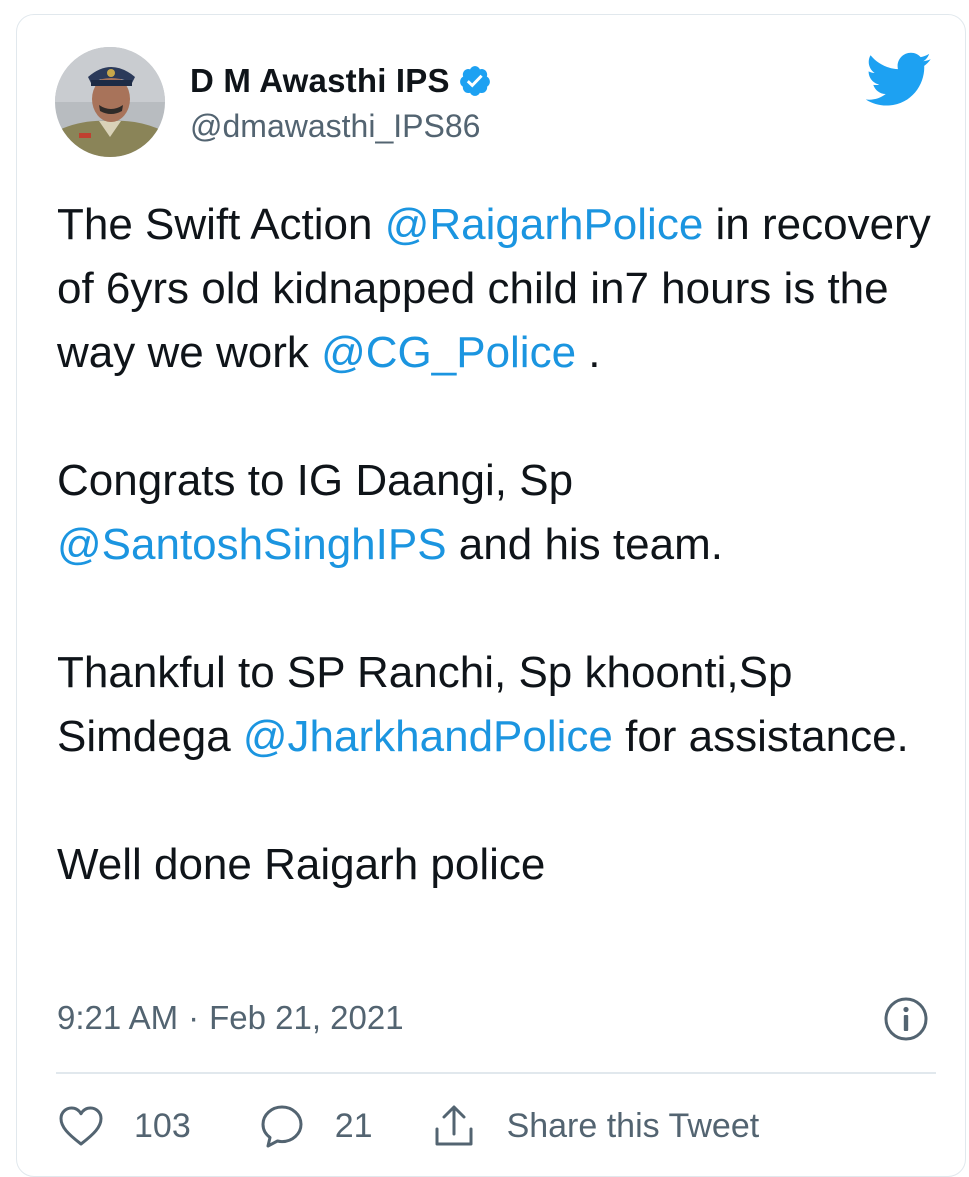 The image size is (969, 1177). I want to click on tweet-text-segment: Well done Raigarh police, so click(301, 864).